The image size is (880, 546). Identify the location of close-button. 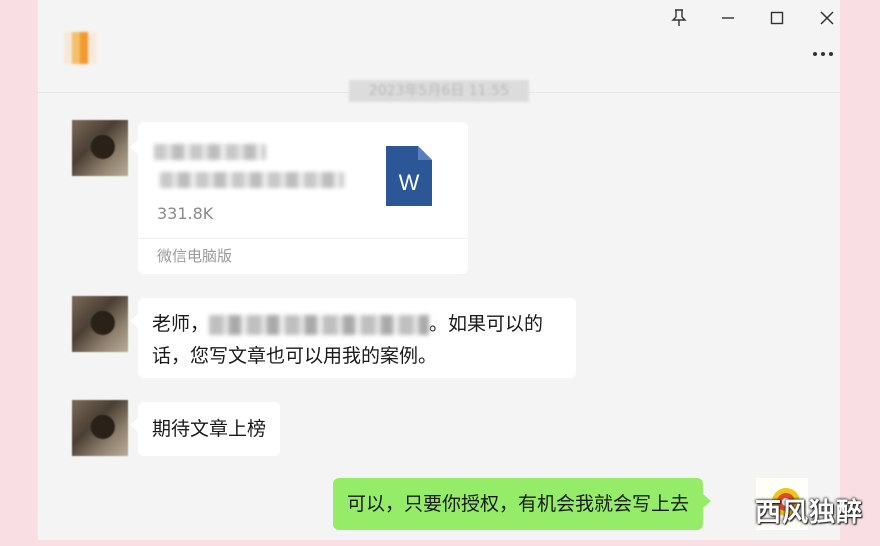
(826, 18).